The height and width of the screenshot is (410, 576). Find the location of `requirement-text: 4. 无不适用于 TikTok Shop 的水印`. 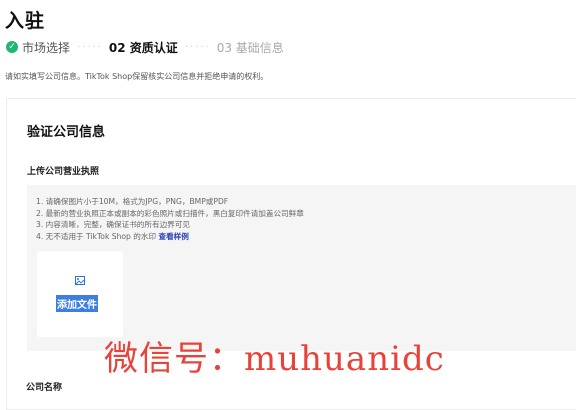

requirement-text: 4. 无不适用于 TikTok Shop 的水印 is located at coordinates (96, 236).